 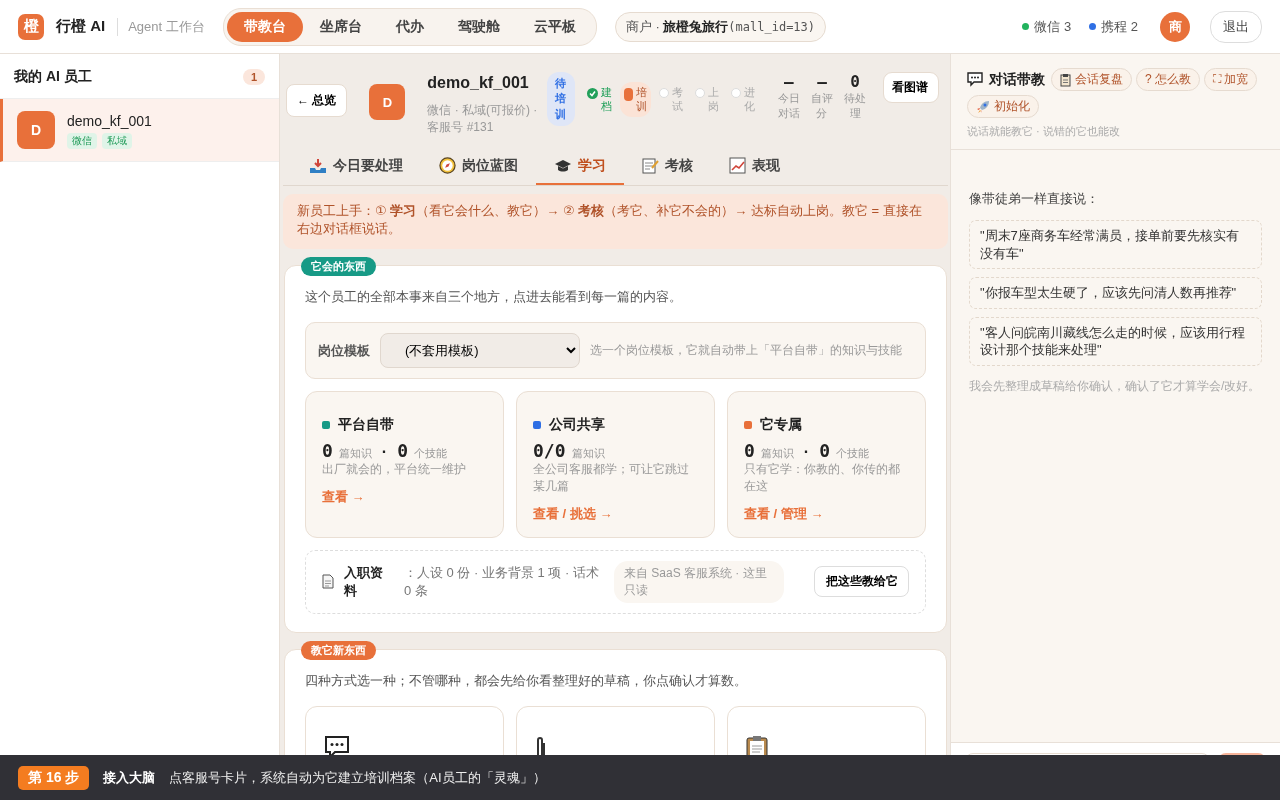 What do you see at coordinates (577, 425) in the screenshot?
I see `source-title: 公司共享` at bounding box center [577, 425].